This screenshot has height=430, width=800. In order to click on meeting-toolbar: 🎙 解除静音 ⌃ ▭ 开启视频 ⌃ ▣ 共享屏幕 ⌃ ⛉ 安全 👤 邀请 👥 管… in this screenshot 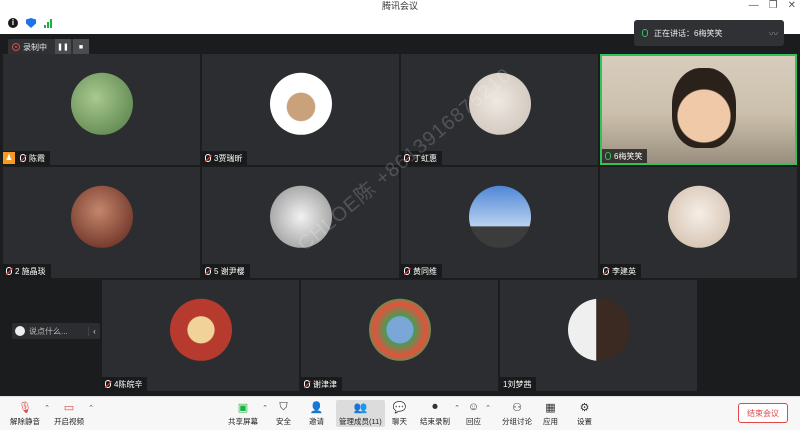, I will do `click(400, 413)`.